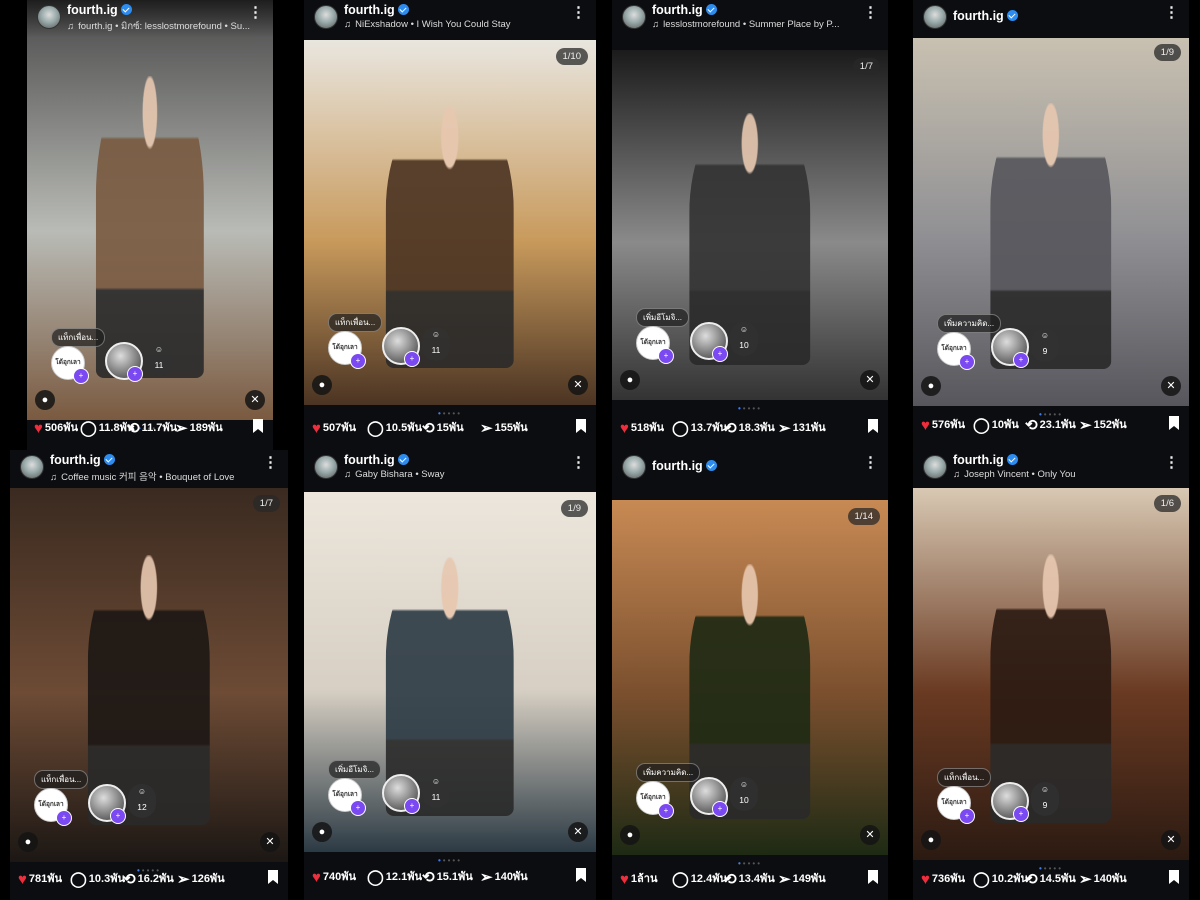 The width and height of the screenshot is (1200, 900). What do you see at coordinates (715, 343) in the screenshot?
I see `tag-row: เพิ่มอีโมจิ... โด้อุกเลา + + ☺ 10` at bounding box center [715, 343].